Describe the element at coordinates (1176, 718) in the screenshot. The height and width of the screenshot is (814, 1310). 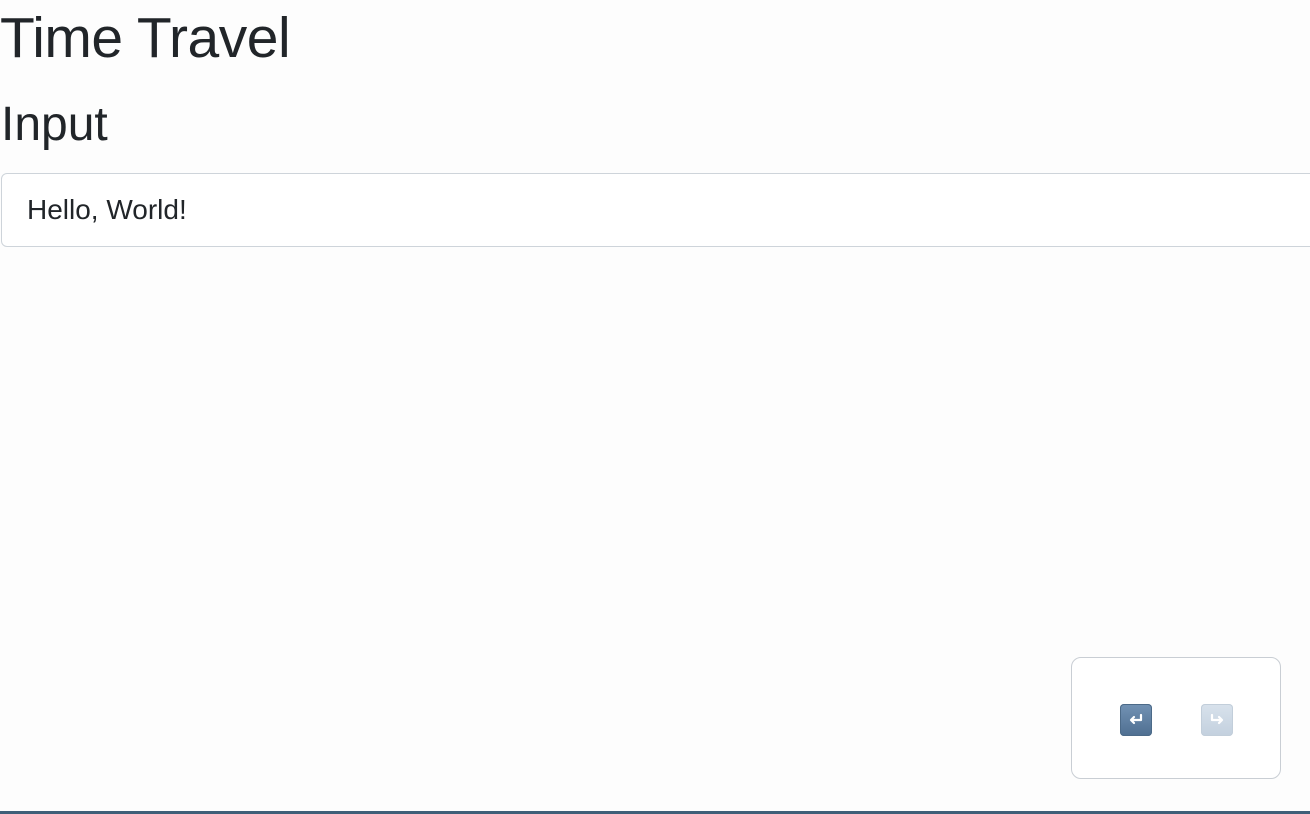
I see `history-controls-panel` at that location.